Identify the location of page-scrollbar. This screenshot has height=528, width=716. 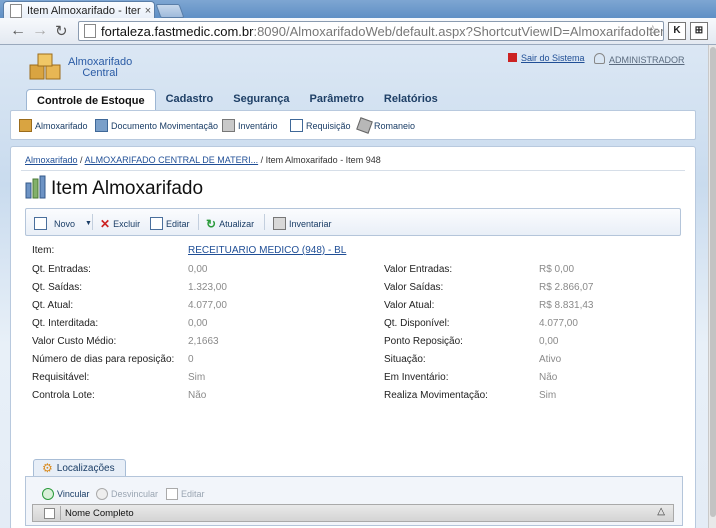
(712, 286).